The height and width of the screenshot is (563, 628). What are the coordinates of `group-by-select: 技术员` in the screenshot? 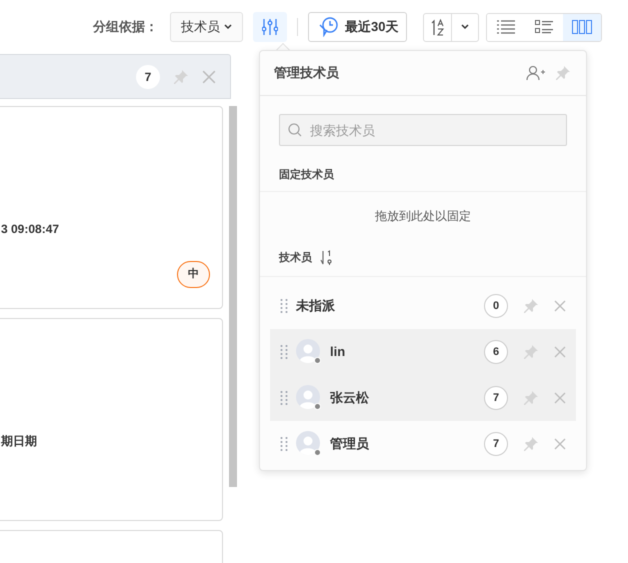 It's located at (206, 27).